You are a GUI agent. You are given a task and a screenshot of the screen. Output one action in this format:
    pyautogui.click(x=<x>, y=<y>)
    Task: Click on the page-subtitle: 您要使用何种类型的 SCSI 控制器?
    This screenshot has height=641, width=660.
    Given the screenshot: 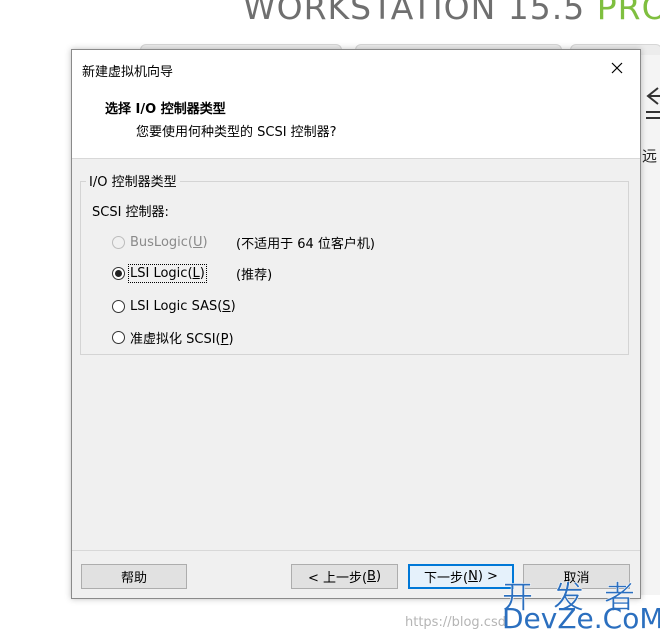 What is the action you would take?
    pyautogui.click(x=236, y=132)
    